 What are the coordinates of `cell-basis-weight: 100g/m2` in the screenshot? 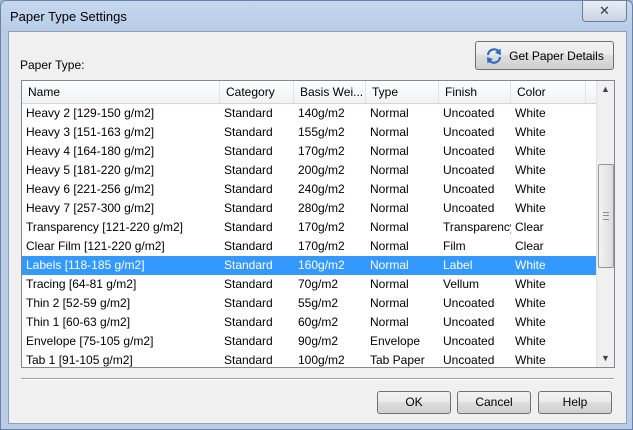 It's located at (321, 360).